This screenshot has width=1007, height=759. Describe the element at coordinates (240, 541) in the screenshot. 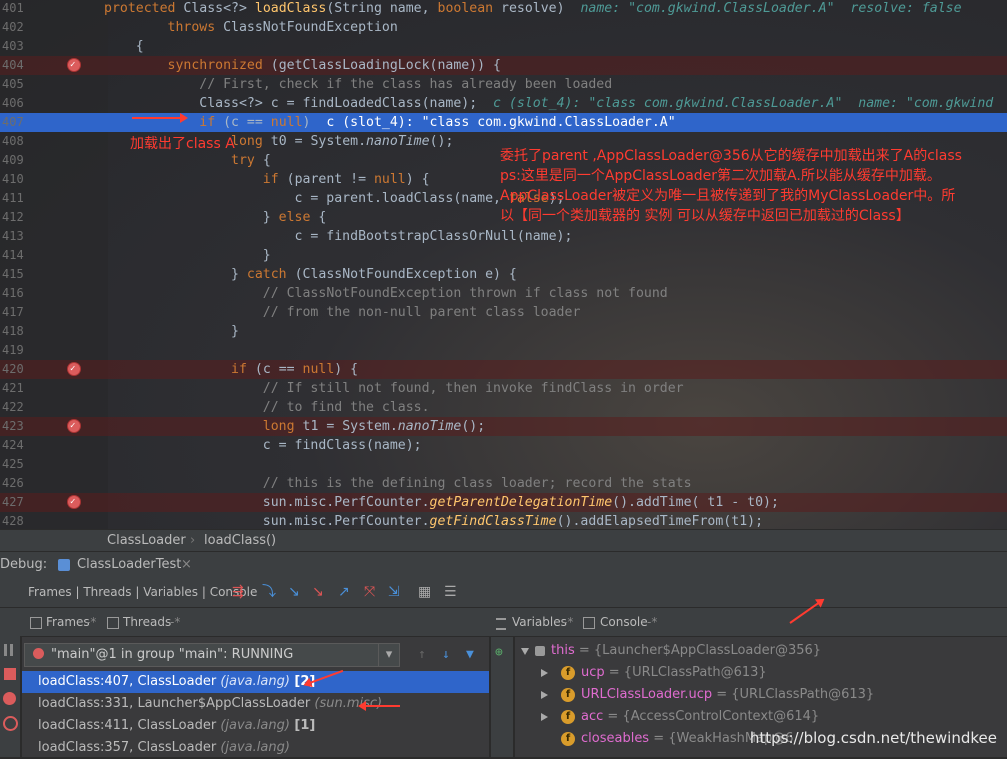

I see `breadcrumb-method: loadClass()` at that location.